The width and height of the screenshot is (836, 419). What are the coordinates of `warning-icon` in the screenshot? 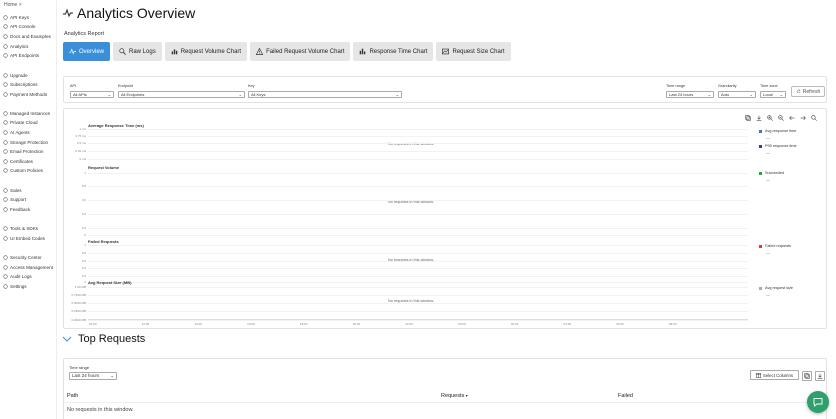 It's located at (260, 51).